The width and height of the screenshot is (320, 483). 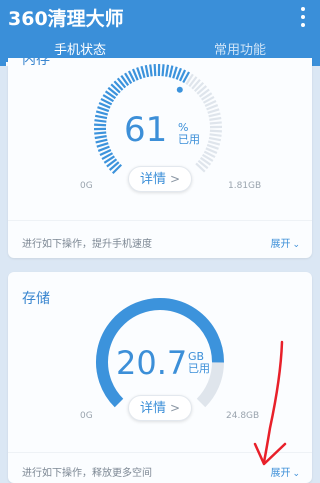 What do you see at coordinates (303, 17) in the screenshot?
I see `more-menu-icon` at bounding box center [303, 17].